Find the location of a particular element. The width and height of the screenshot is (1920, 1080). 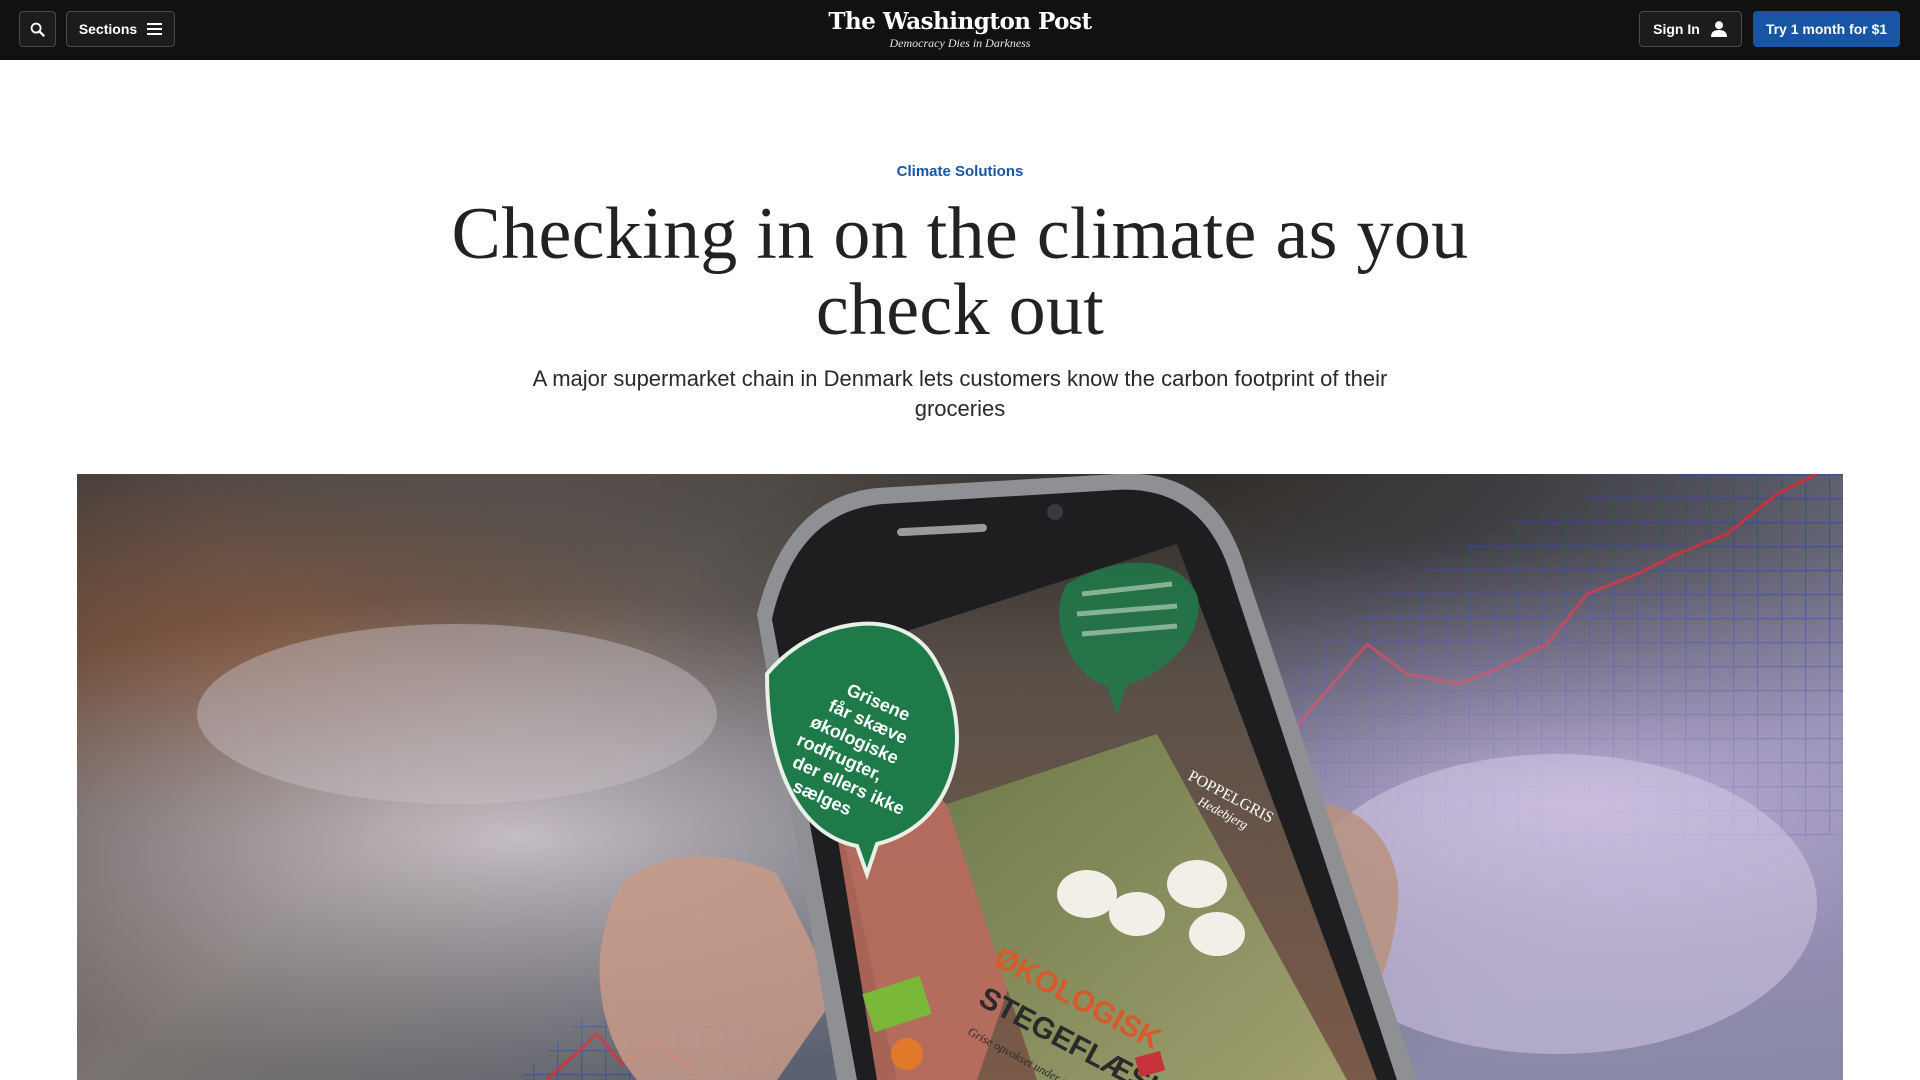

sign-in-label: Sign In is located at coordinates (1676, 29).